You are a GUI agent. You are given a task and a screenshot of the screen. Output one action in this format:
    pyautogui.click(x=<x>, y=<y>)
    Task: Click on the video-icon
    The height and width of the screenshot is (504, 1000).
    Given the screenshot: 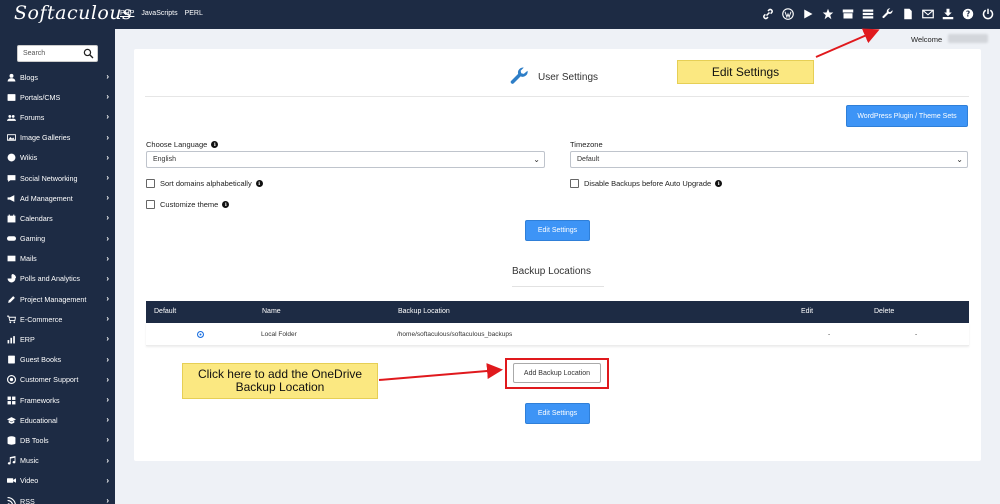 What is the action you would take?
    pyautogui.click(x=11, y=481)
    